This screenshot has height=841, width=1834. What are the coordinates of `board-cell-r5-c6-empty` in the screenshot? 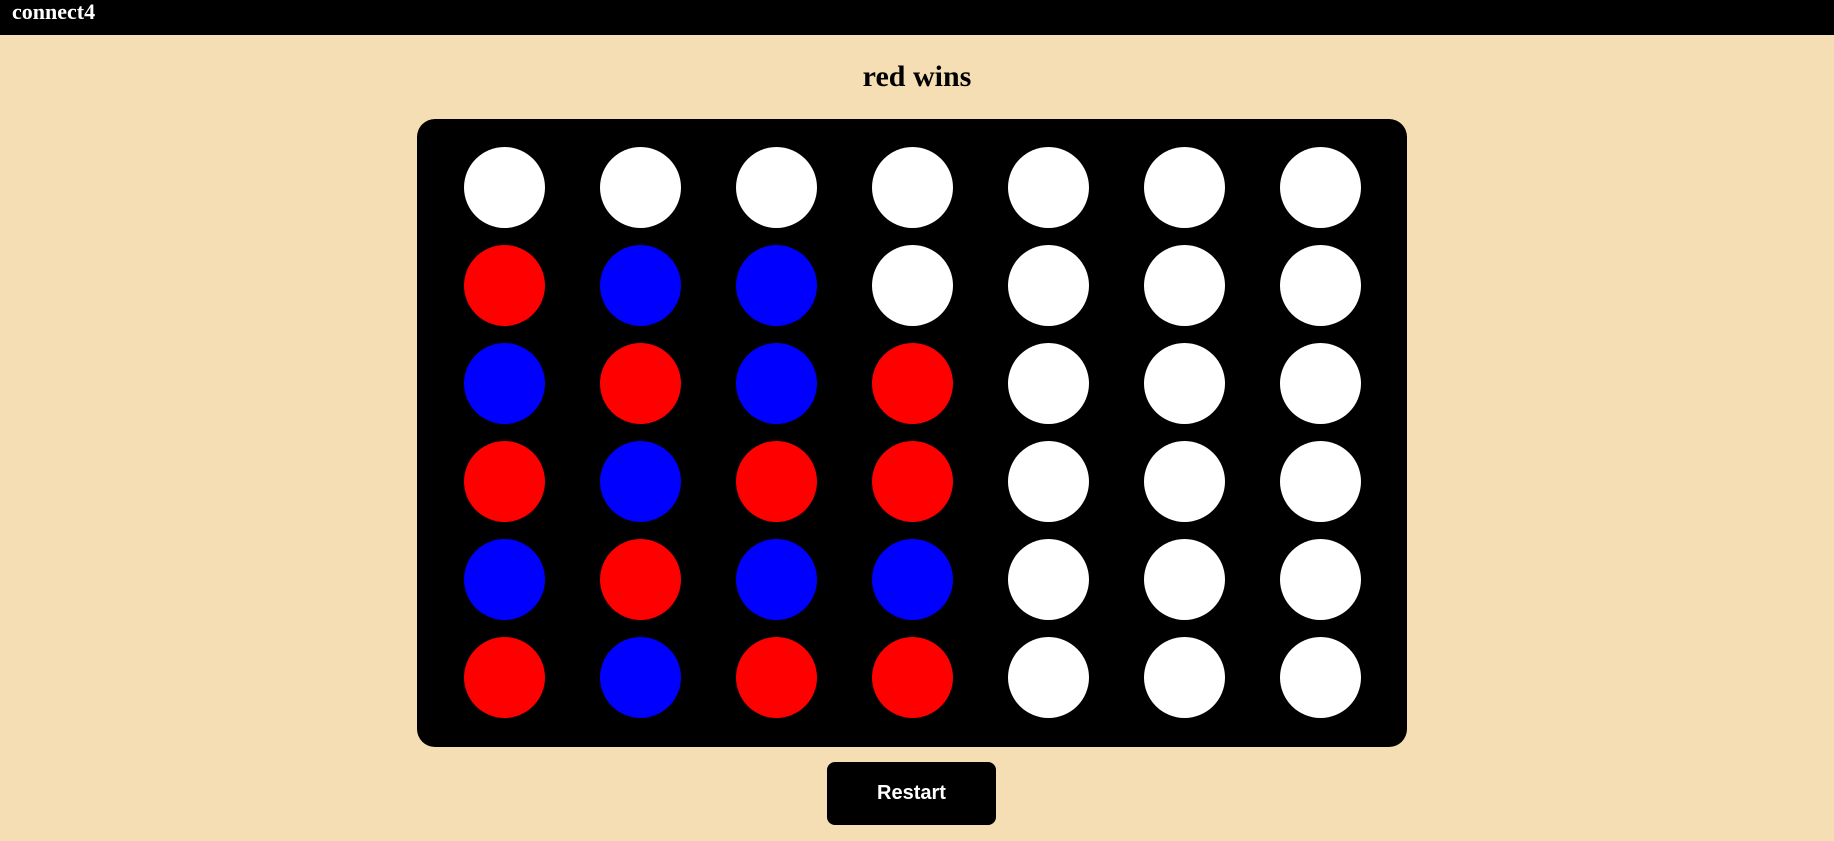 It's located at (1184, 579).